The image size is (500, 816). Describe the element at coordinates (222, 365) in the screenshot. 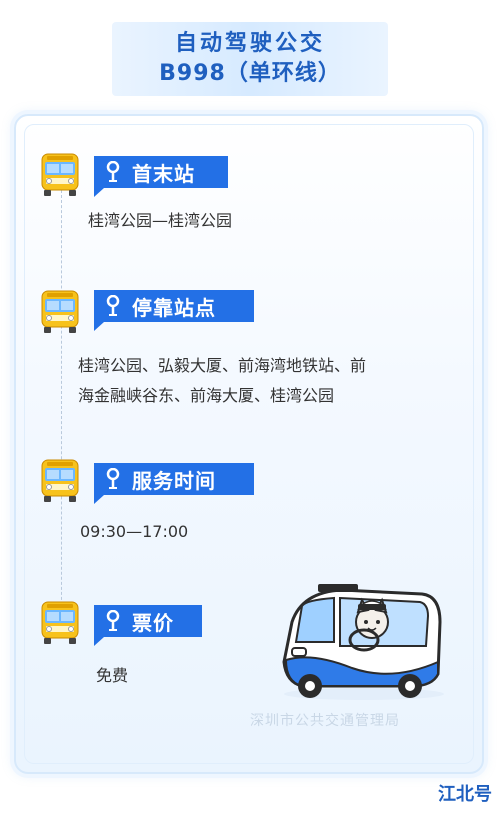

I see `stops-text-line1: 桂湾公园、弘毅大厦、前海湾地铁站、前` at that location.